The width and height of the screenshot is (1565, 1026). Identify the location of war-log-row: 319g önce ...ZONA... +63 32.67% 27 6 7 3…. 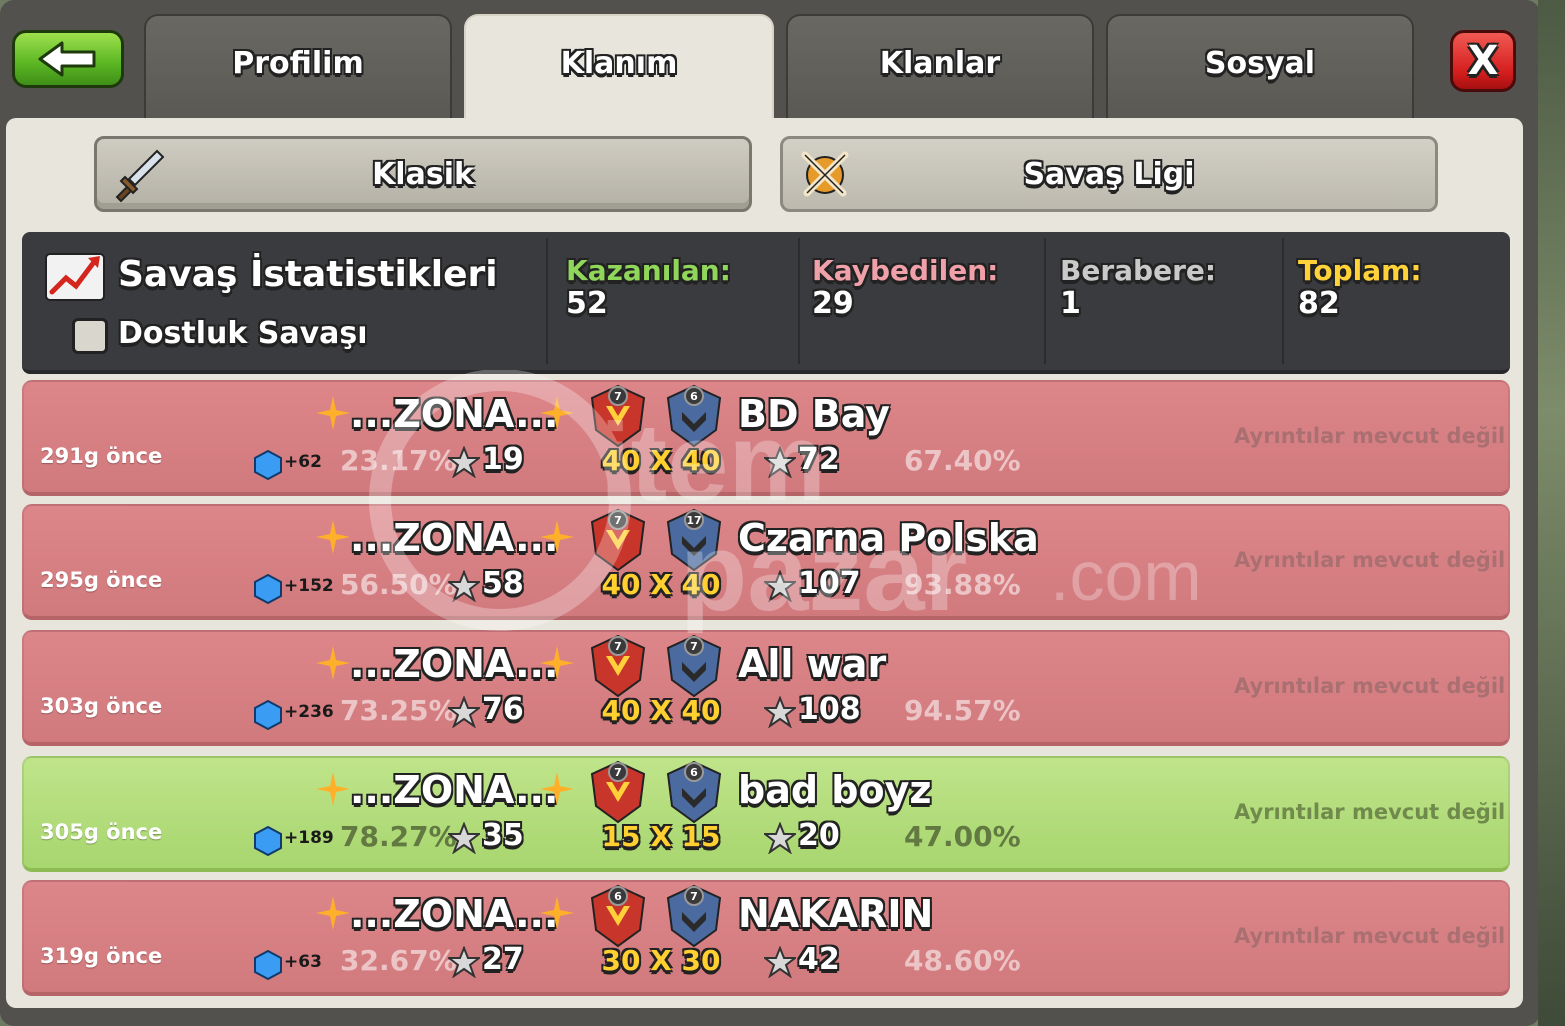
(766, 938).